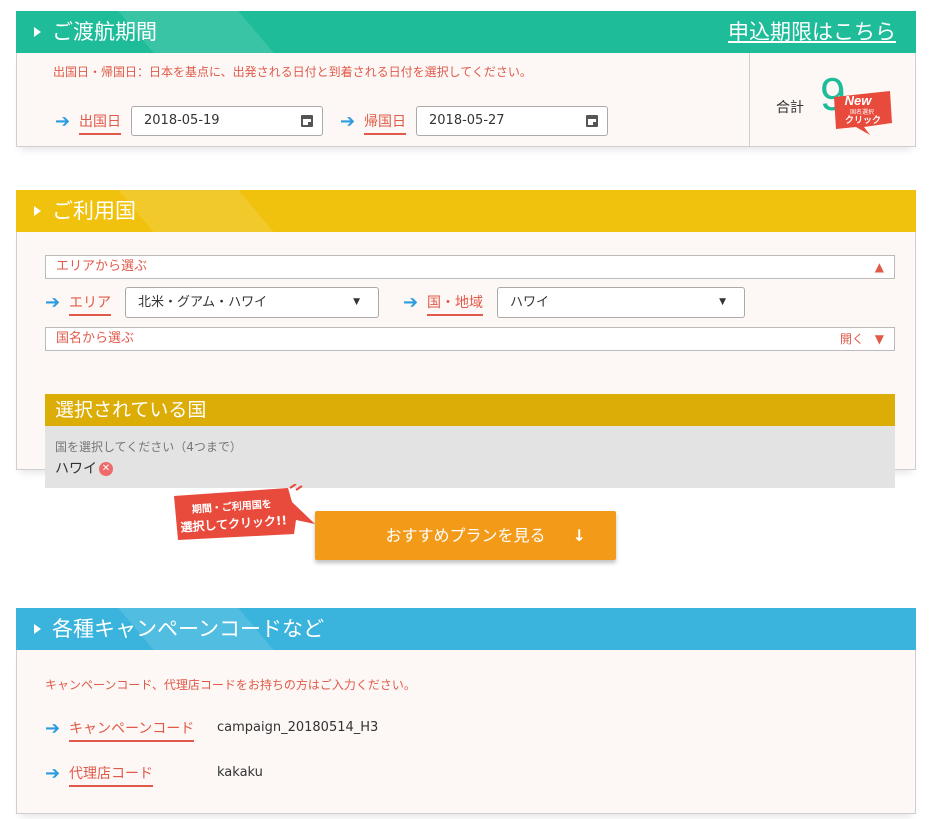  What do you see at coordinates (385, 123) in the screenshot?
I see `return-date-label: 帰国日` at bounding box center [385, 123].